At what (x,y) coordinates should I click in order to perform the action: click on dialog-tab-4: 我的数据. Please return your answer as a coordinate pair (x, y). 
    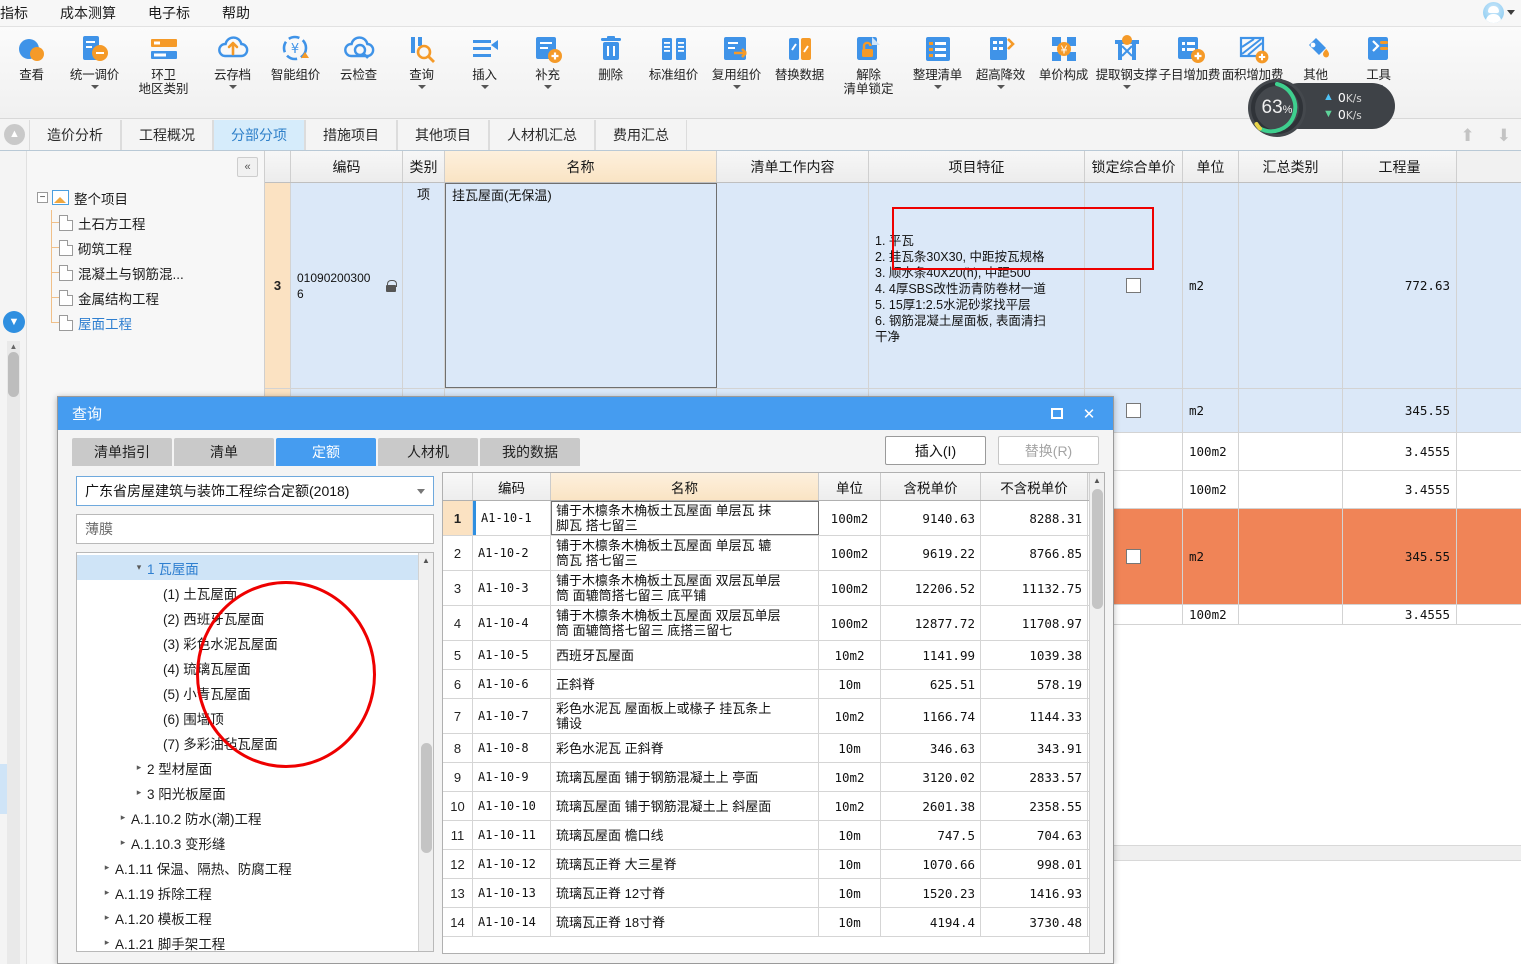
    Looking at the image, I should click on (530, 452).